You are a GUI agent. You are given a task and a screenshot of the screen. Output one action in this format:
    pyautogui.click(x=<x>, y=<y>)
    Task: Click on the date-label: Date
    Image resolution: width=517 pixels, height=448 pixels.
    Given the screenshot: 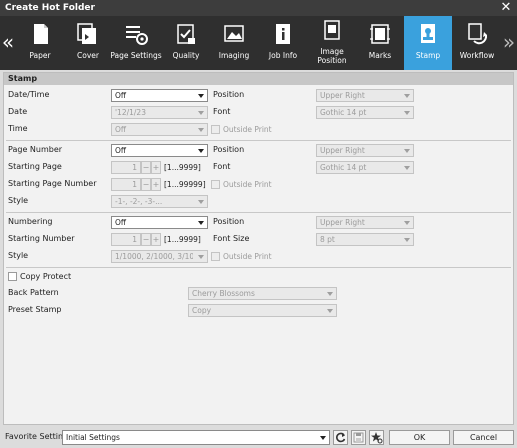 What is the action you would take?
    pyautogui.click(x=18, y=111)
    